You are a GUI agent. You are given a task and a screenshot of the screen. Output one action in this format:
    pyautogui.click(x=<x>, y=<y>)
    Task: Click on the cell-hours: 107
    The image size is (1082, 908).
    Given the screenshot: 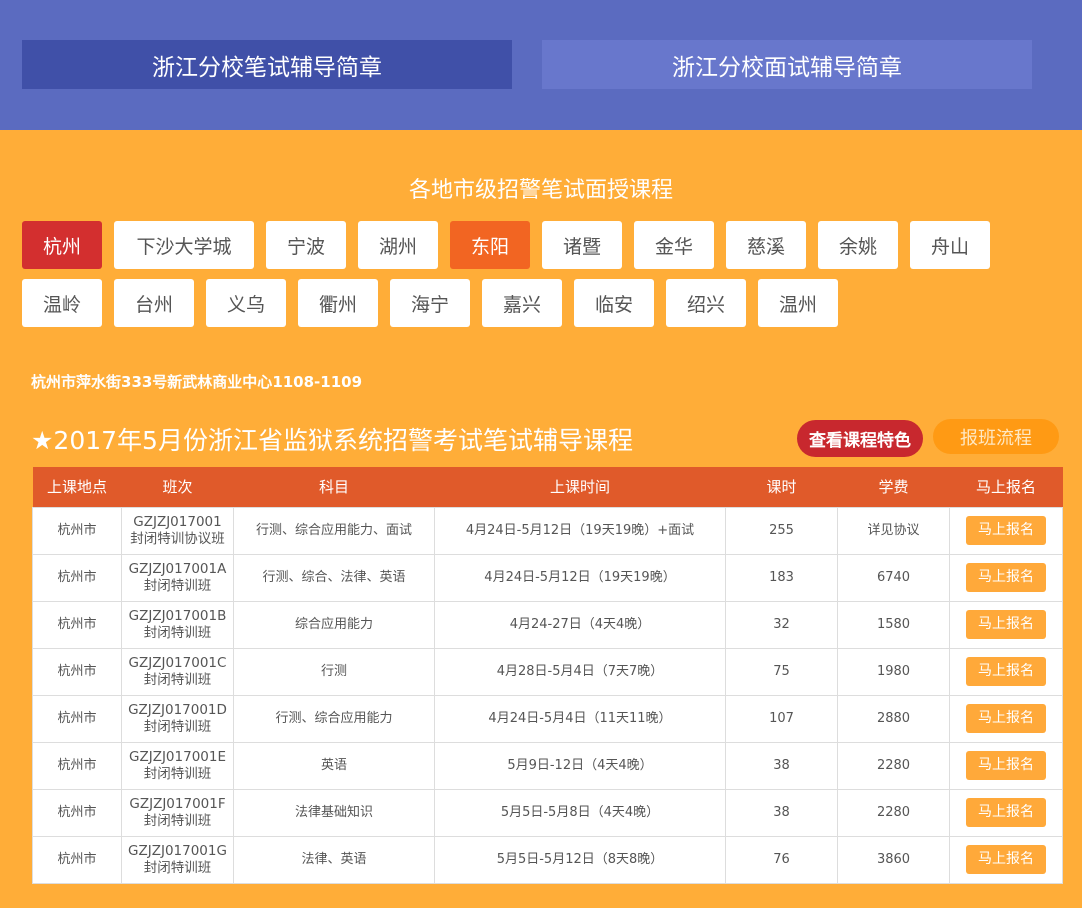 What is the action you would take?
    pyautogui.click(x=781, y=718)
    